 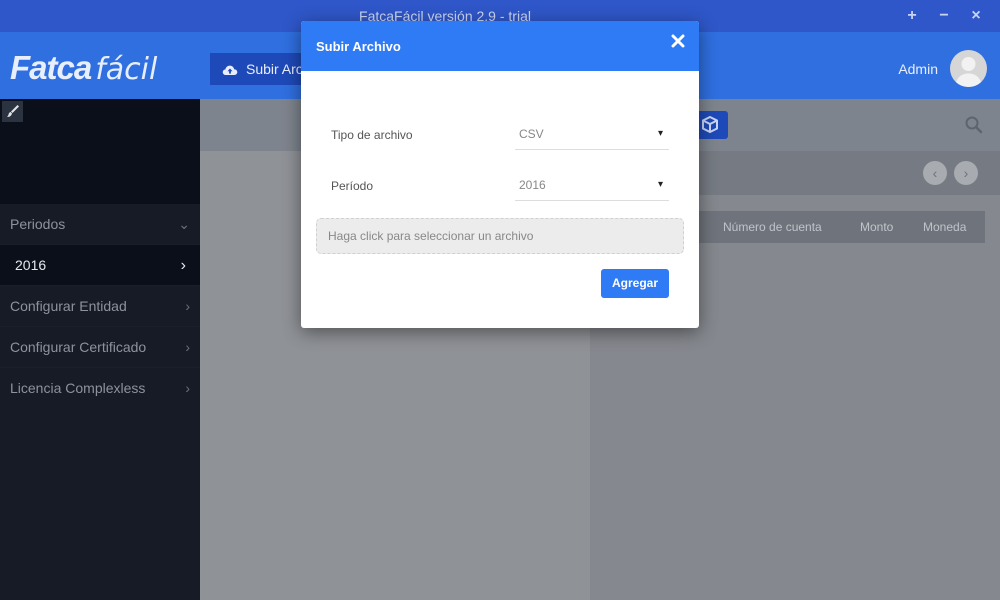 What do you see at coordinates (876, 227) in the screenshot?
I see `column-header-monto: Monto` at bounding box center [876, 227].